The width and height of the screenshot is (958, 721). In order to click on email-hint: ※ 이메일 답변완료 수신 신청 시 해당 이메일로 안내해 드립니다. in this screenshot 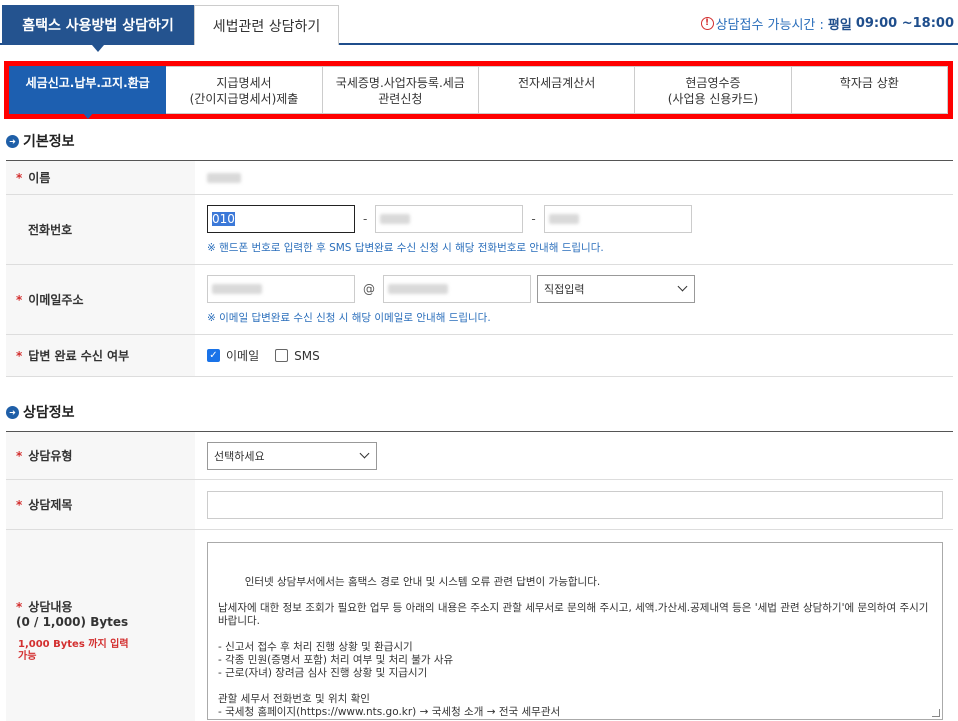, I will do `click(349, 317)`.